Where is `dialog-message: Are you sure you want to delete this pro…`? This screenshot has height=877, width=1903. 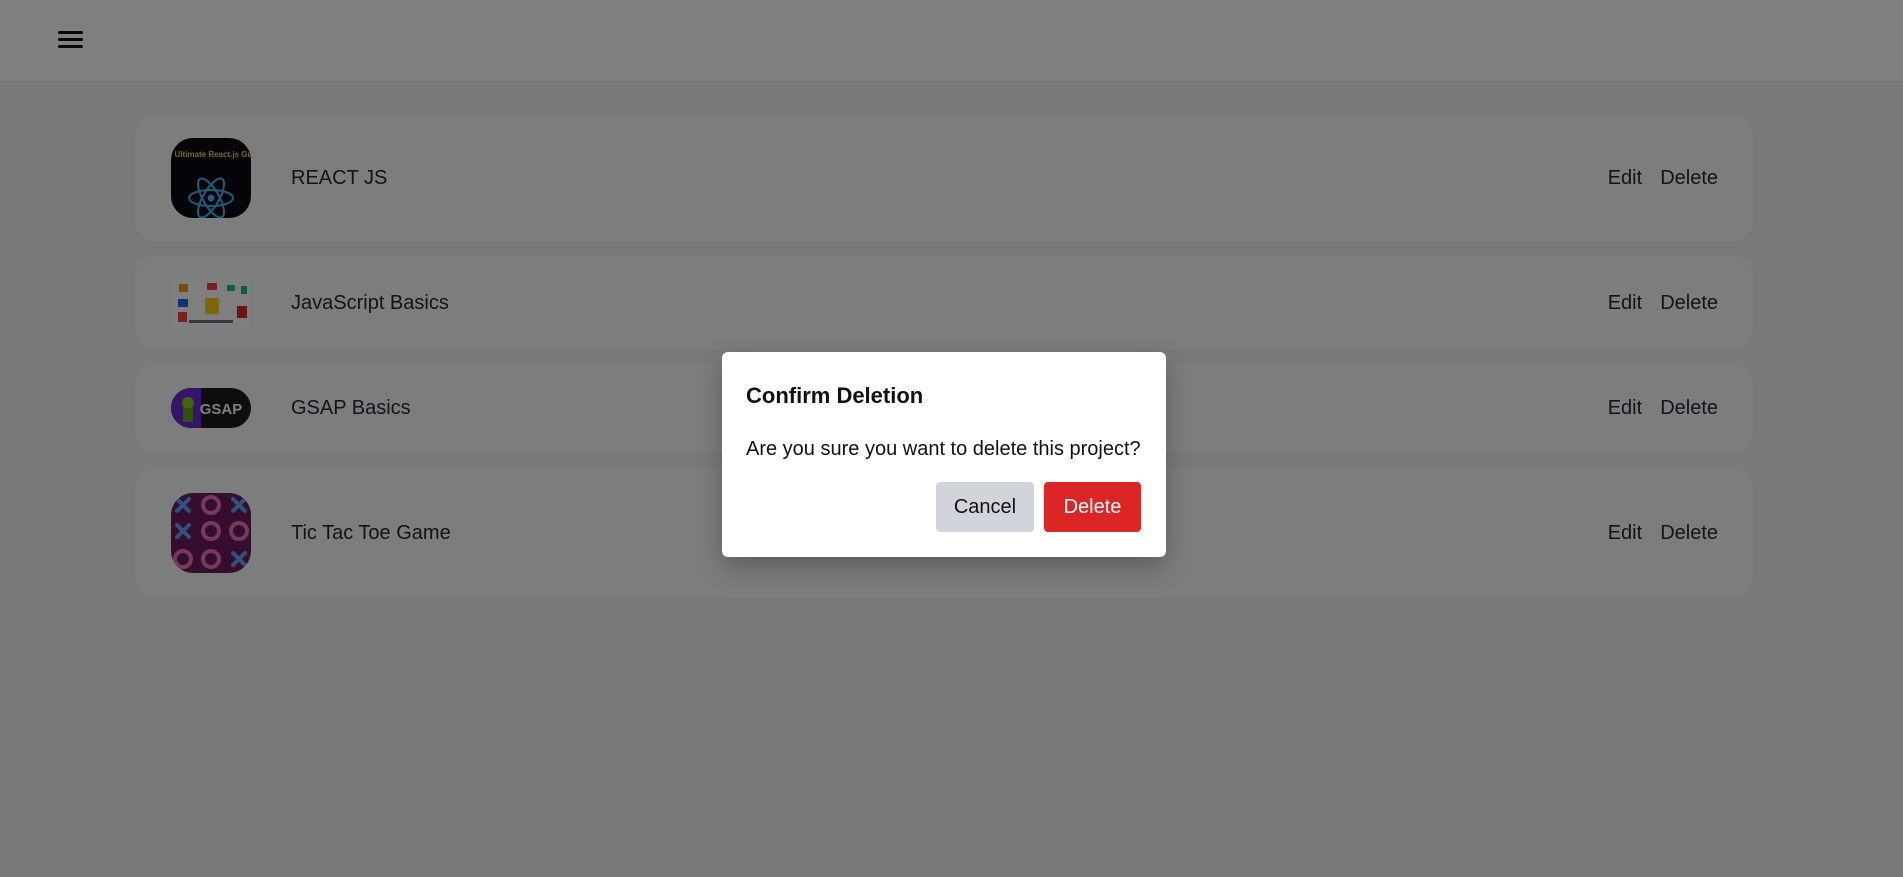
dialog-message: Are you sure you want to delete this pro… is located at coordinates (943, 449).